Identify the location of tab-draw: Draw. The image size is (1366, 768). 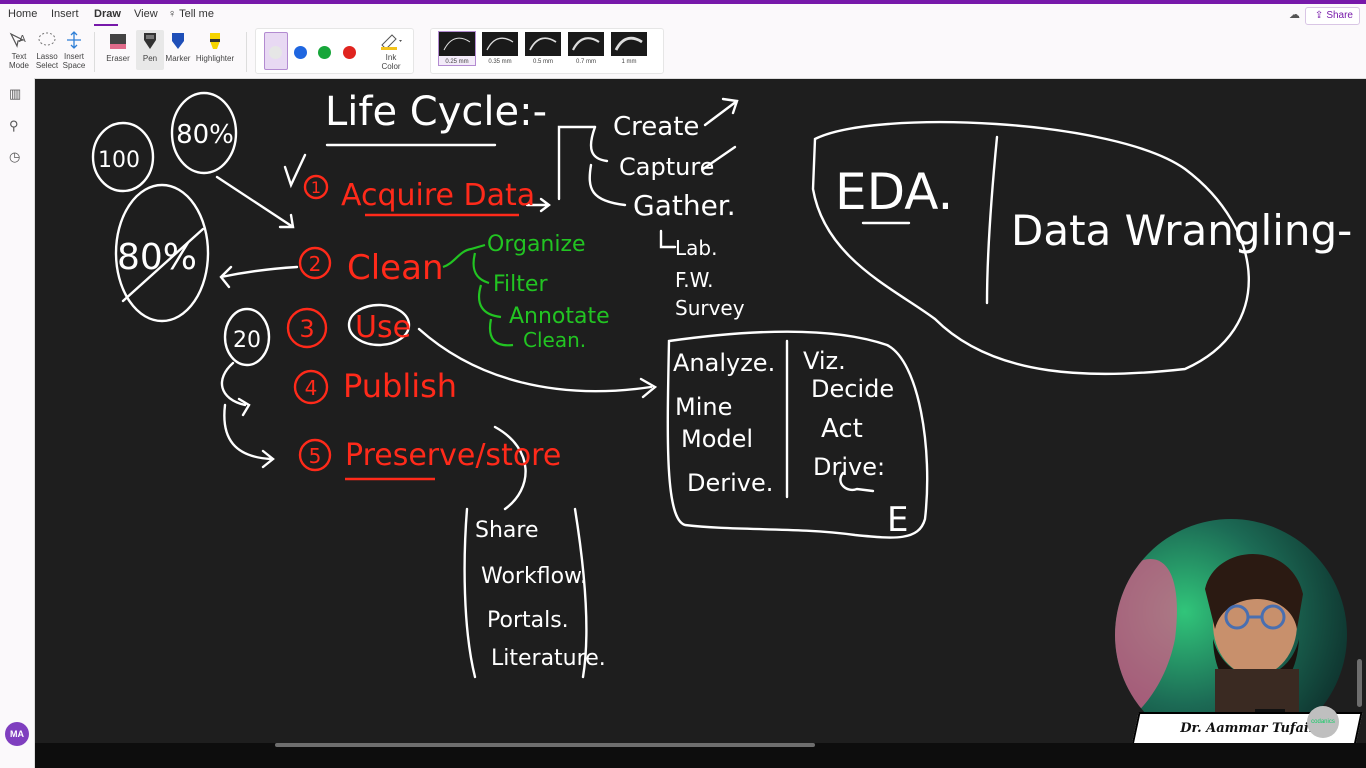
(107, 14).